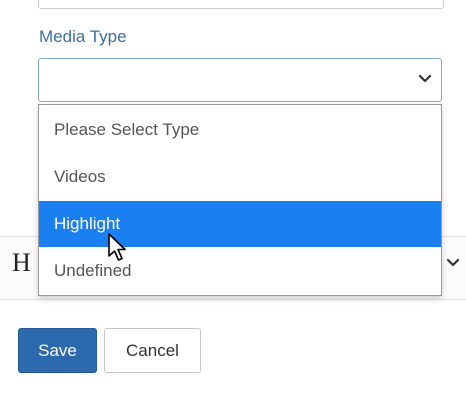 The image size is (466, 419). What do you see at coordinates (240, 130) in the screenshot?
I see `option-please-select-type: Please Select Type` at bounding box center [240, 130].